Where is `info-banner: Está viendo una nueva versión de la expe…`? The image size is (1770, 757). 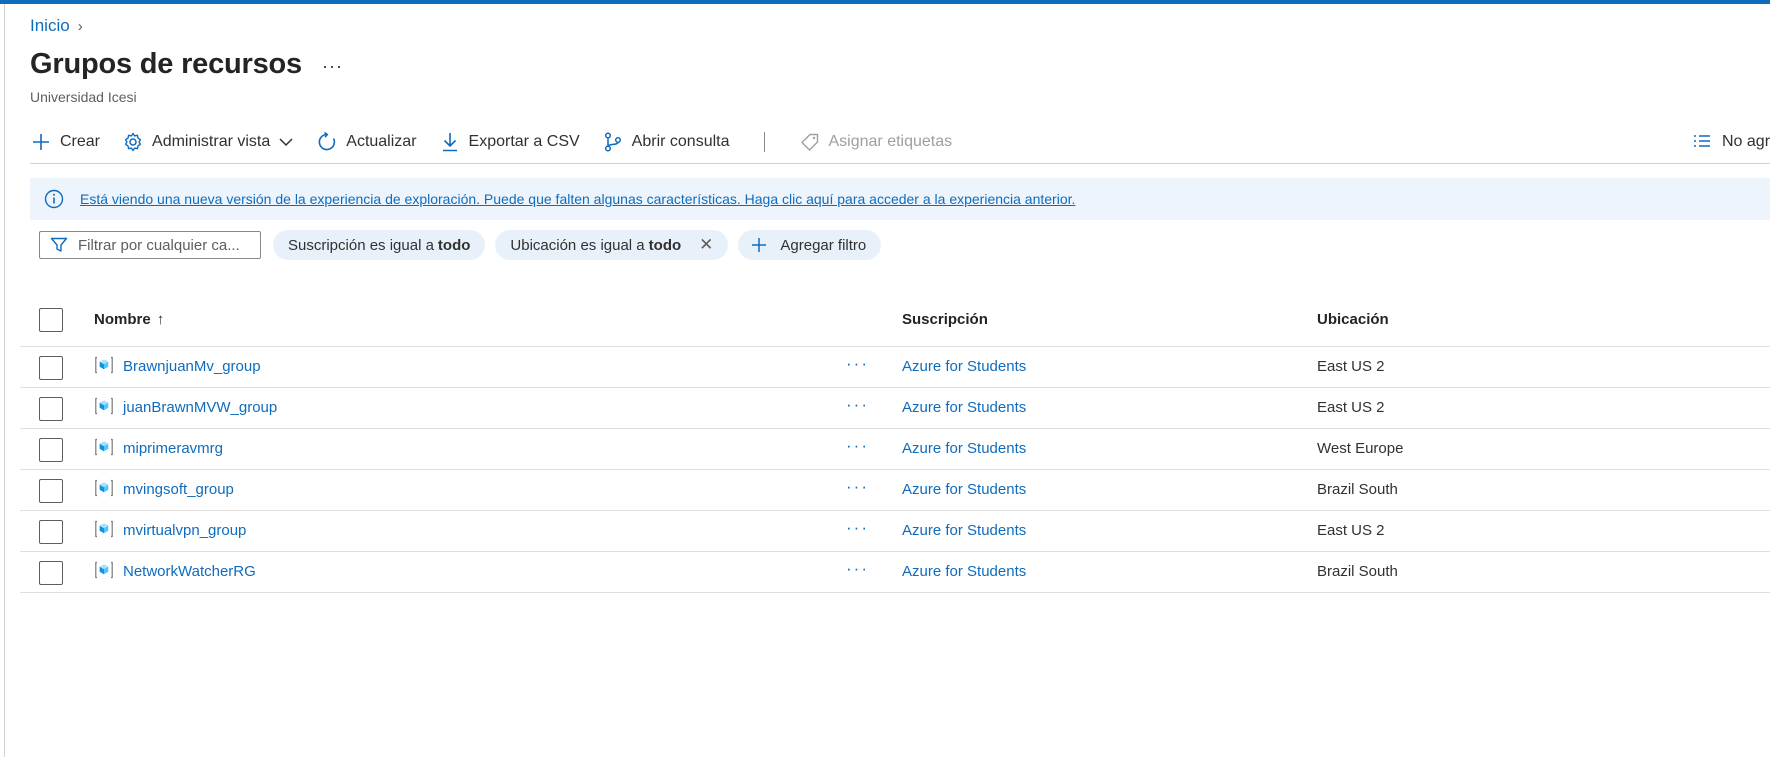
info-banner: Está viendo una nueva versión de la expe… is located at coordinates (900, 199).